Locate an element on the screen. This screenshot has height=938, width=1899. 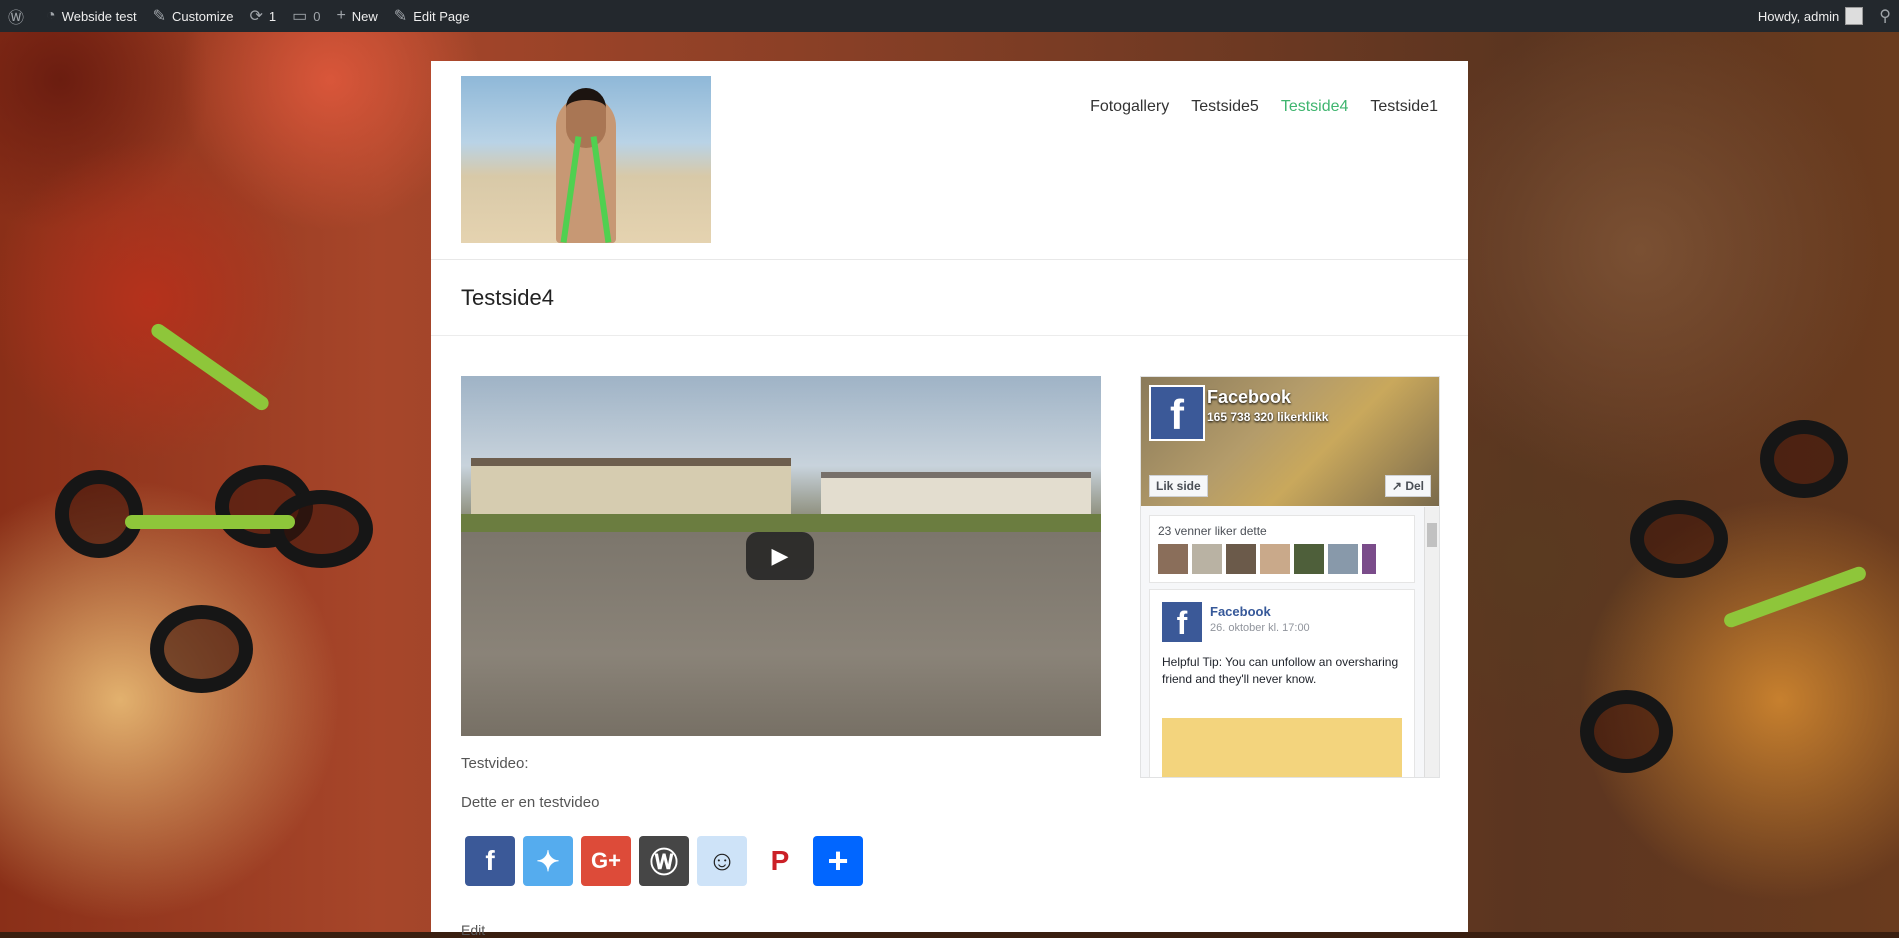
facebook-post-date: 26. oktober kl. 17:00 is located at coordinates (1260, 628).